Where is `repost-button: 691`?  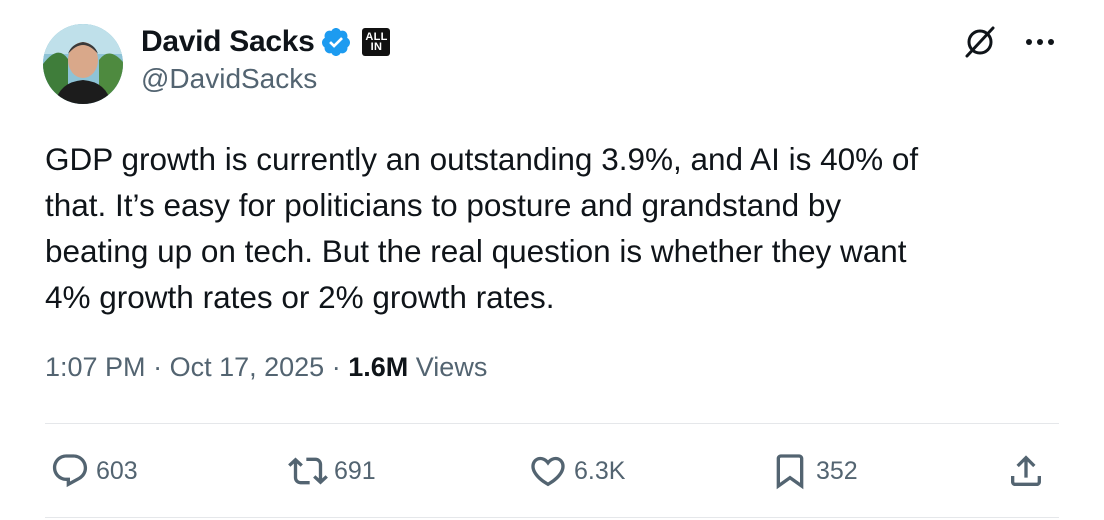 repost-button: 691 is located at coordinates (332, 471).